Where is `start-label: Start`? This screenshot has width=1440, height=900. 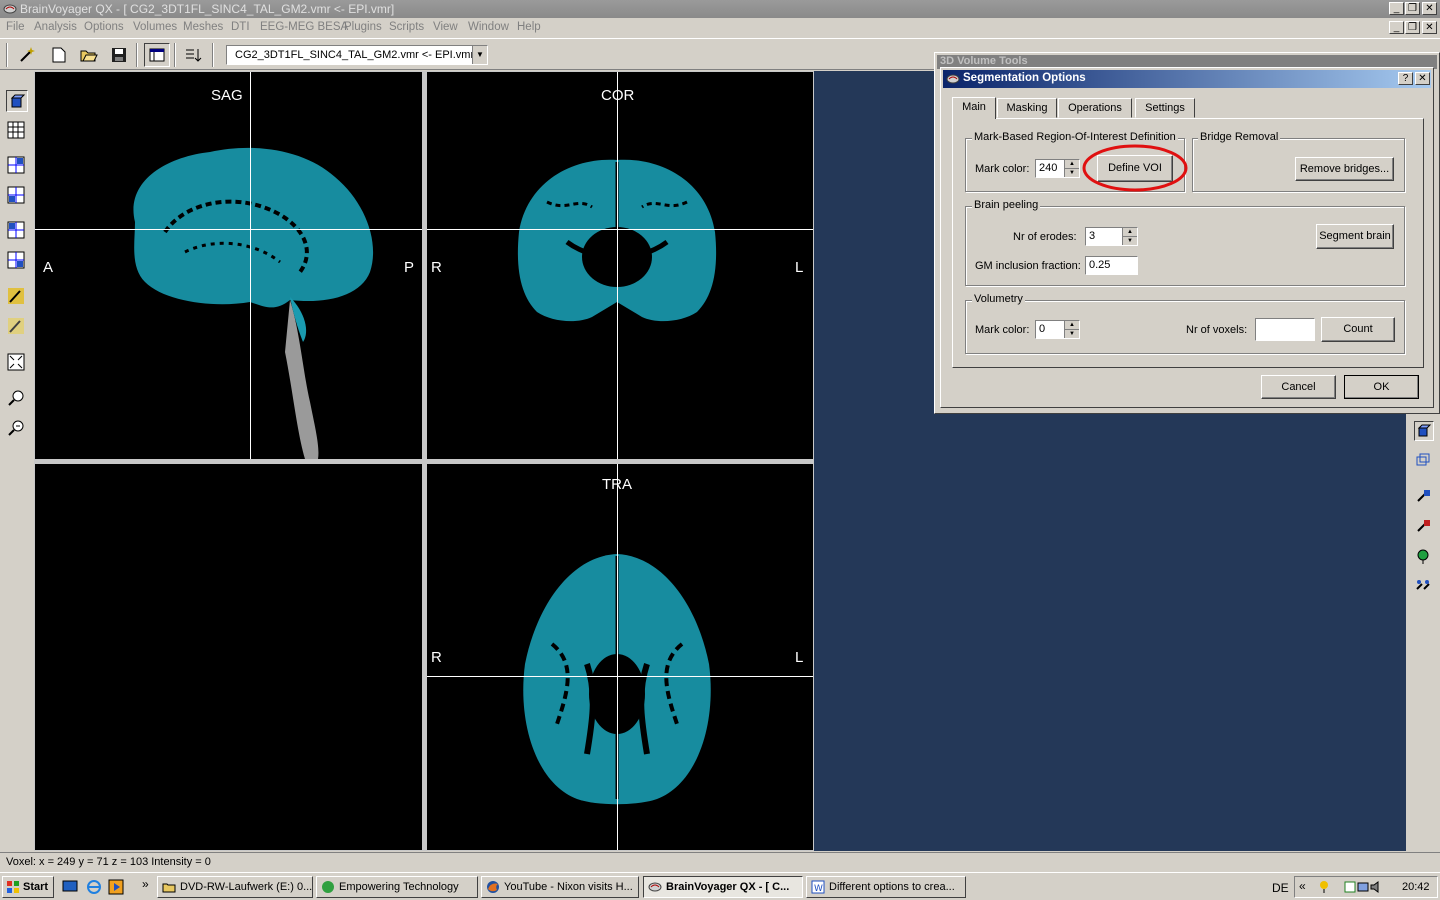 start-label: Start is located at coordinates (36, 887).